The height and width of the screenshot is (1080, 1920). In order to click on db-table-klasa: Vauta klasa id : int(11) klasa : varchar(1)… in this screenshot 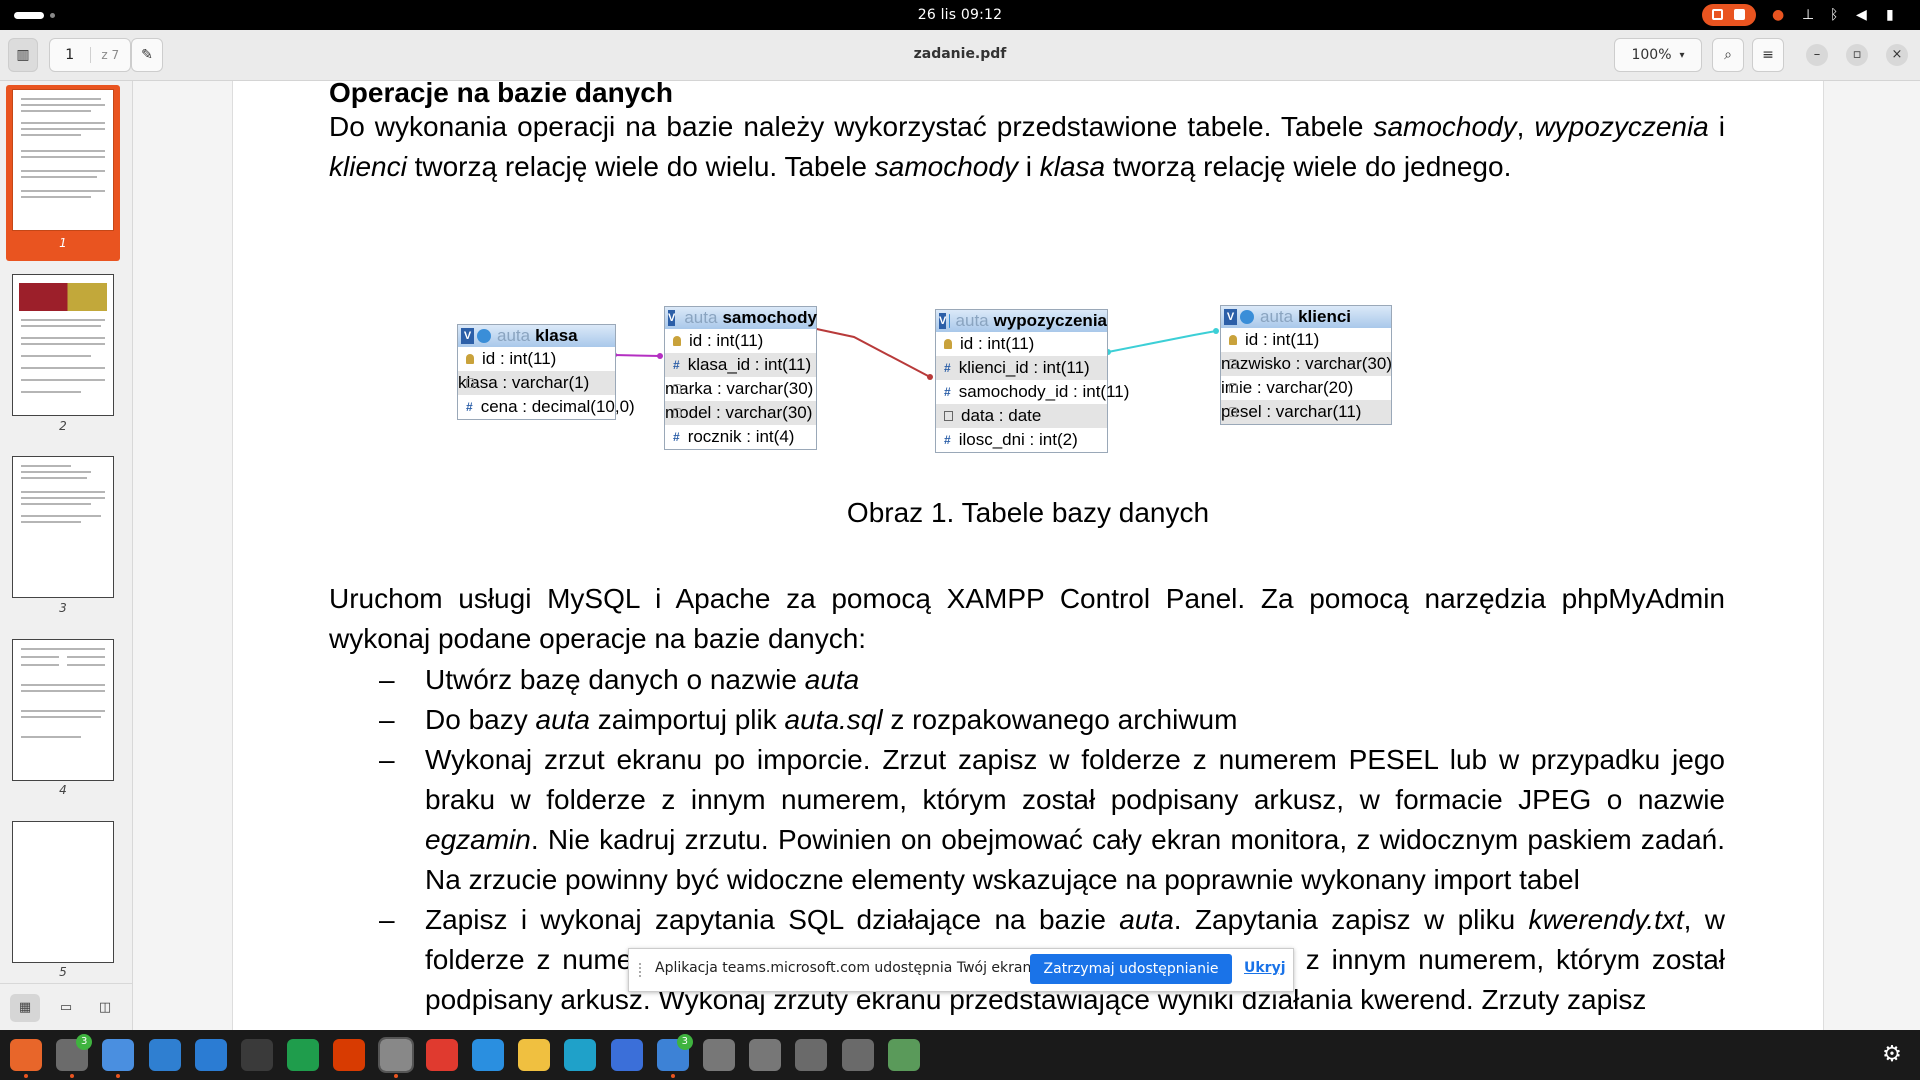, I will do `click(546, 372)`.